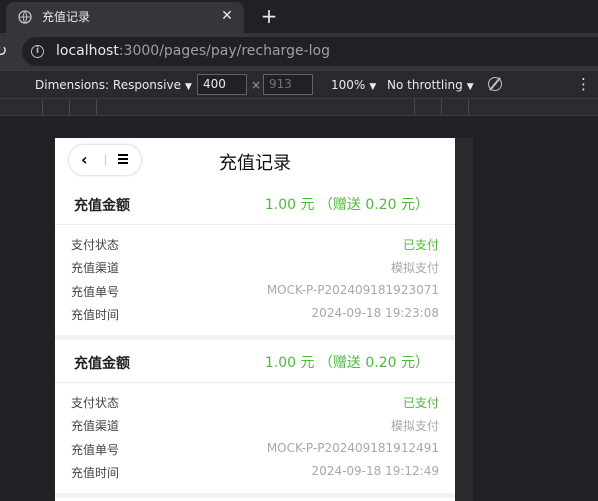 Image resolution: width=598 pixels, height=501 pixels. What do you see at coordinates (66, 17) in the screenshot?
I see `tab-title: 充值记录` at bounding box center [66, 17].